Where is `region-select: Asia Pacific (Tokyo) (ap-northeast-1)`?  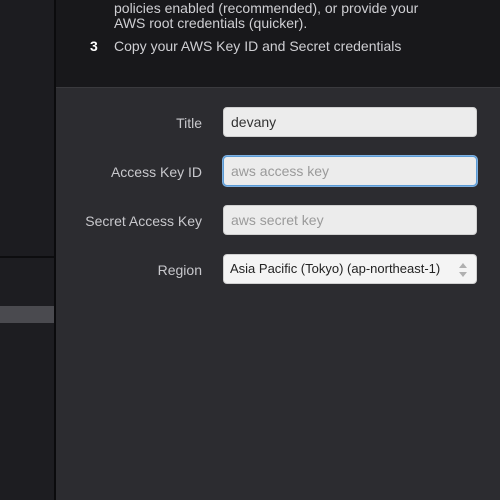
region-select: Asia Pacific (Tokyo) (ap-northeast-1) is located at coordinates (350, 269).